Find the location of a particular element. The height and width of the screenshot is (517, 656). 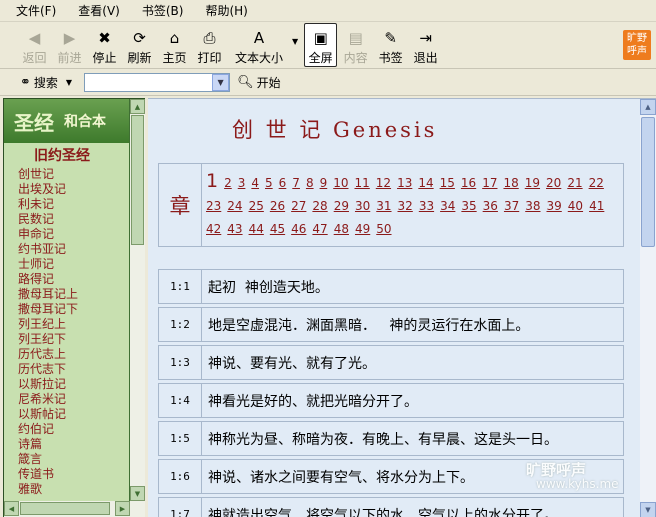

toolbar-button: A 文本大小 is located at coordinates (259, 45).